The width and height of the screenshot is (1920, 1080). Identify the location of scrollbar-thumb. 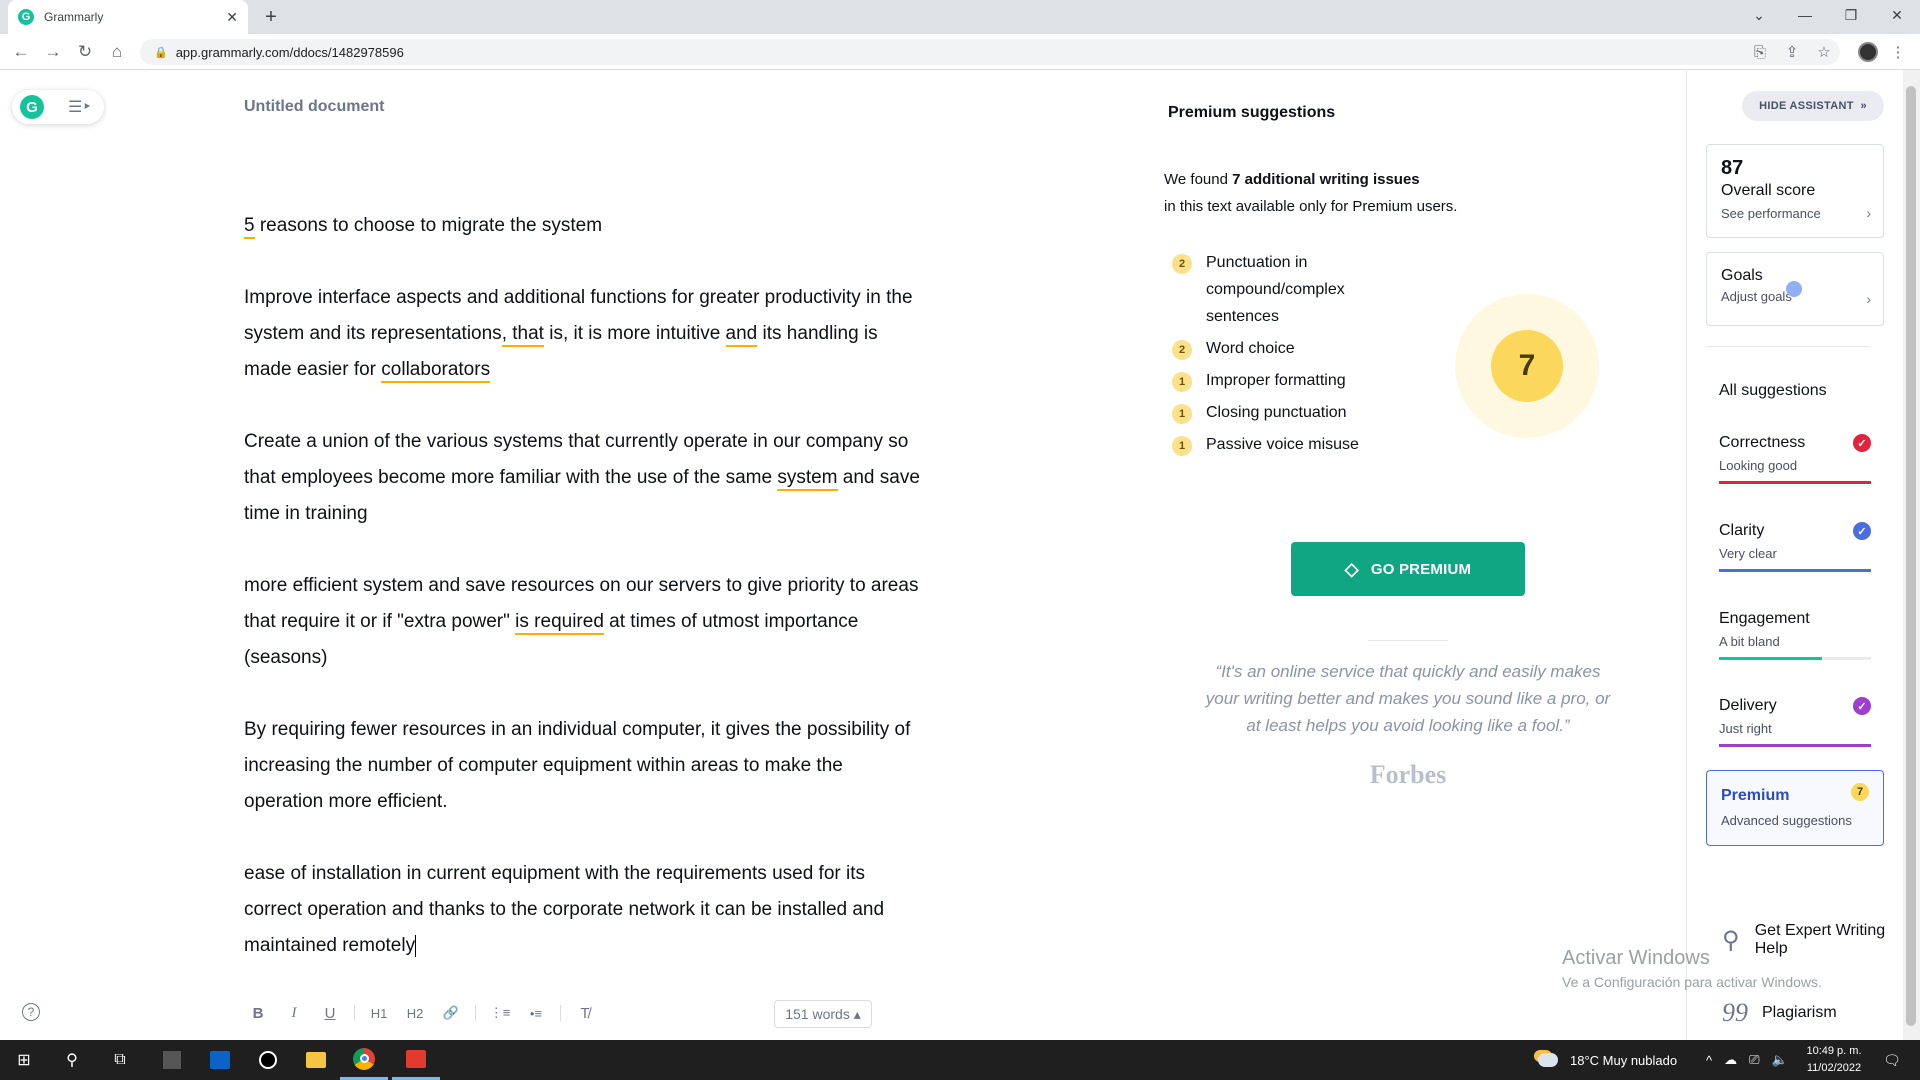
(1911, 556).